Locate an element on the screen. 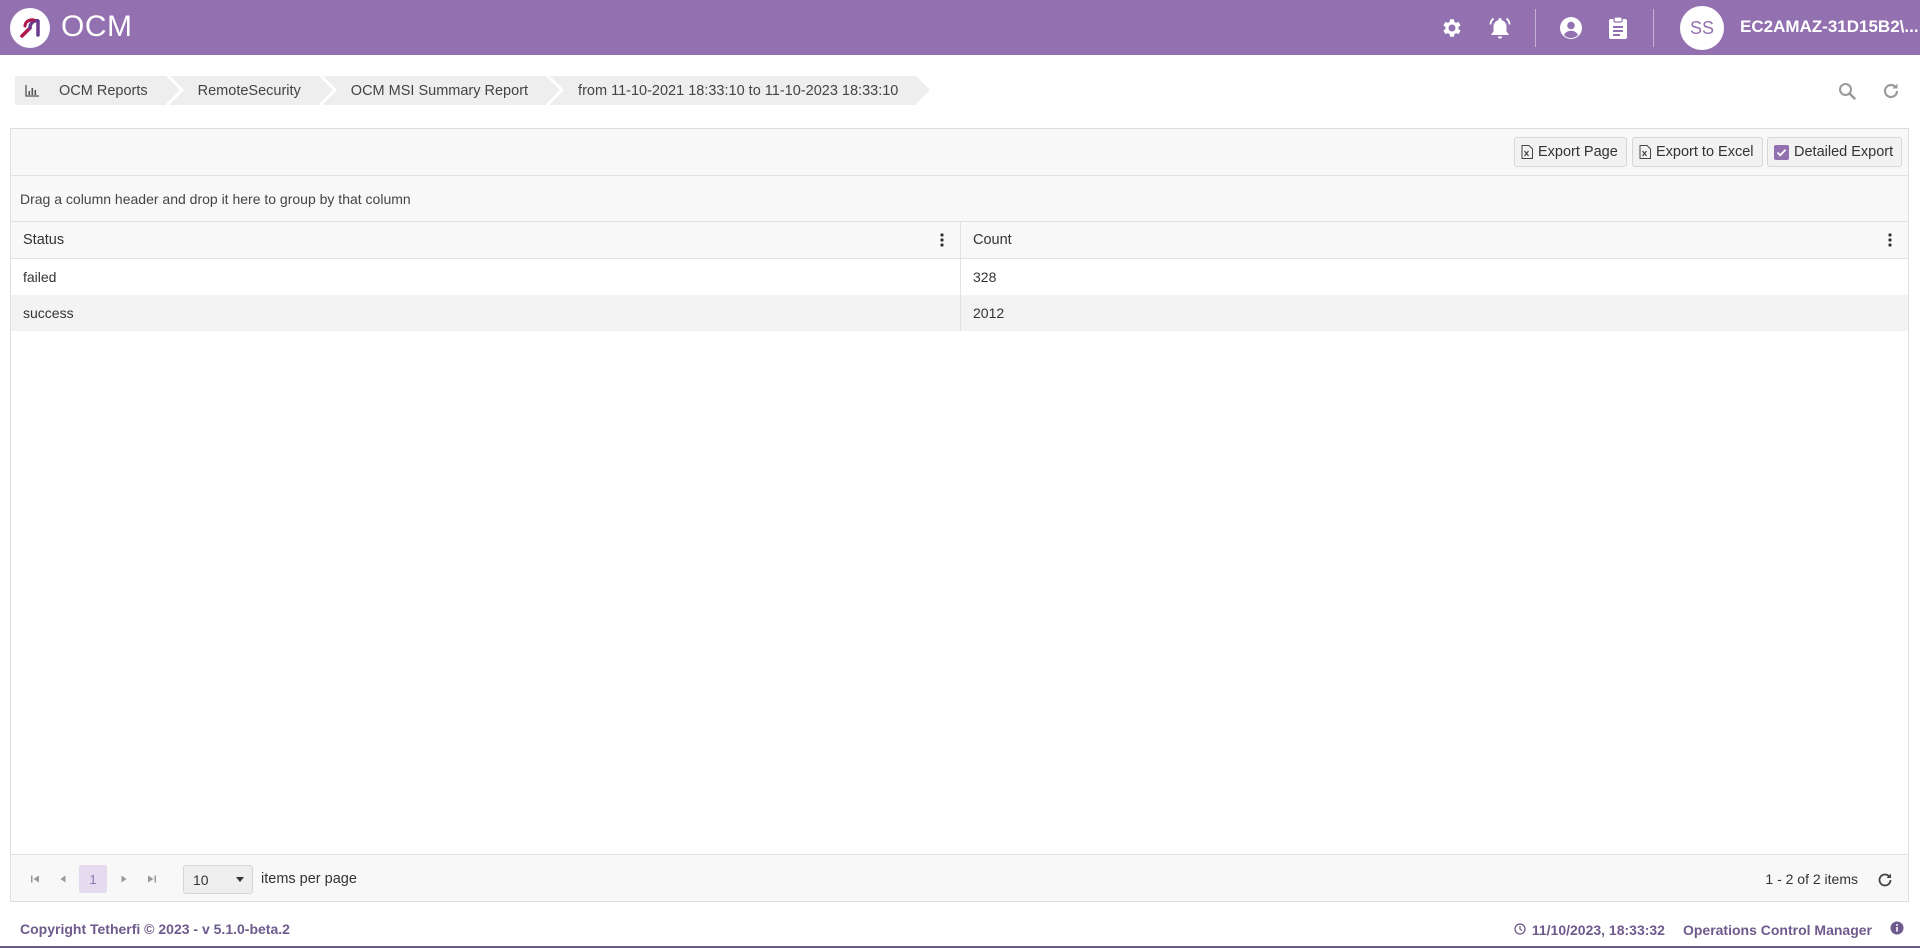 This screenshot has width=1920, height=948. page-size-value: 10 is located at coordinates (201, 879).